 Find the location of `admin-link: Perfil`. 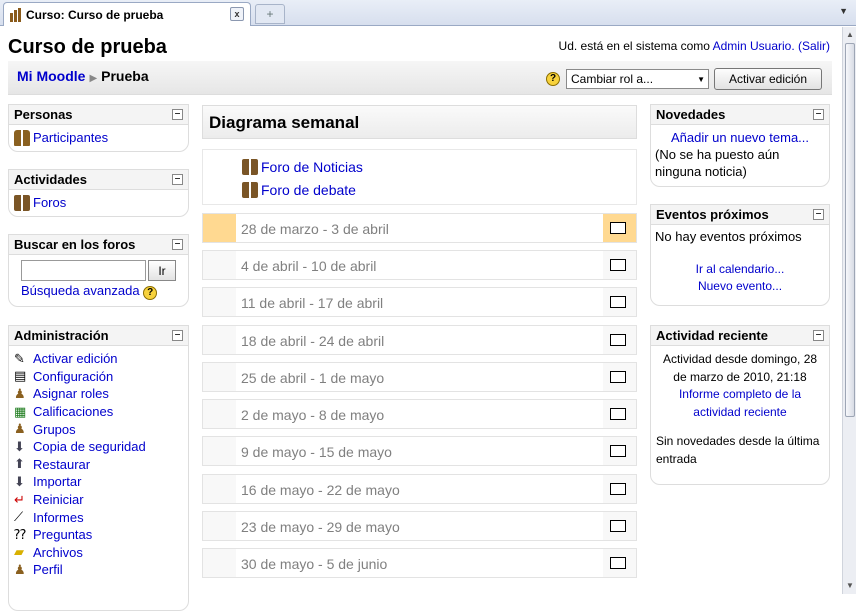

admin-link: Perfil is located at coordinates (48, 569).